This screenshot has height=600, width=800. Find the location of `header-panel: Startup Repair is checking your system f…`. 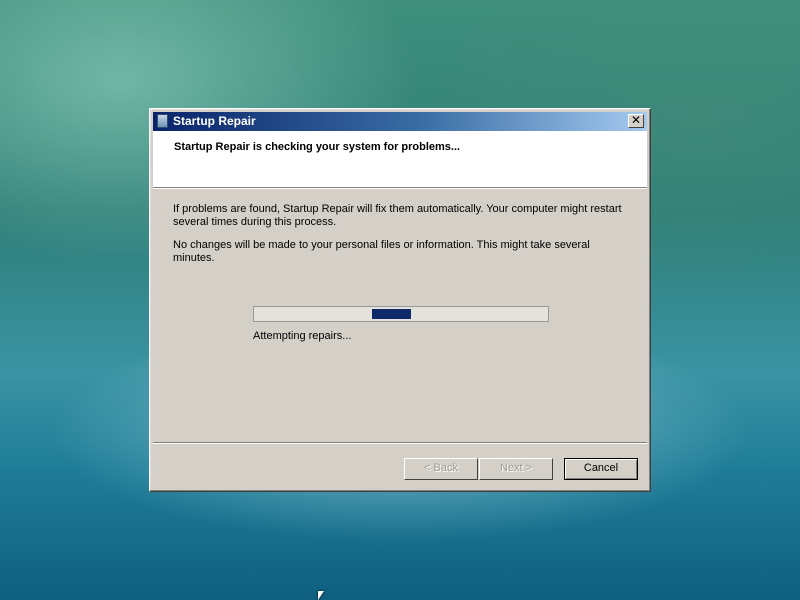

header-panel: Startup Repair is checking your system f… is located at coordinates (400, 160).